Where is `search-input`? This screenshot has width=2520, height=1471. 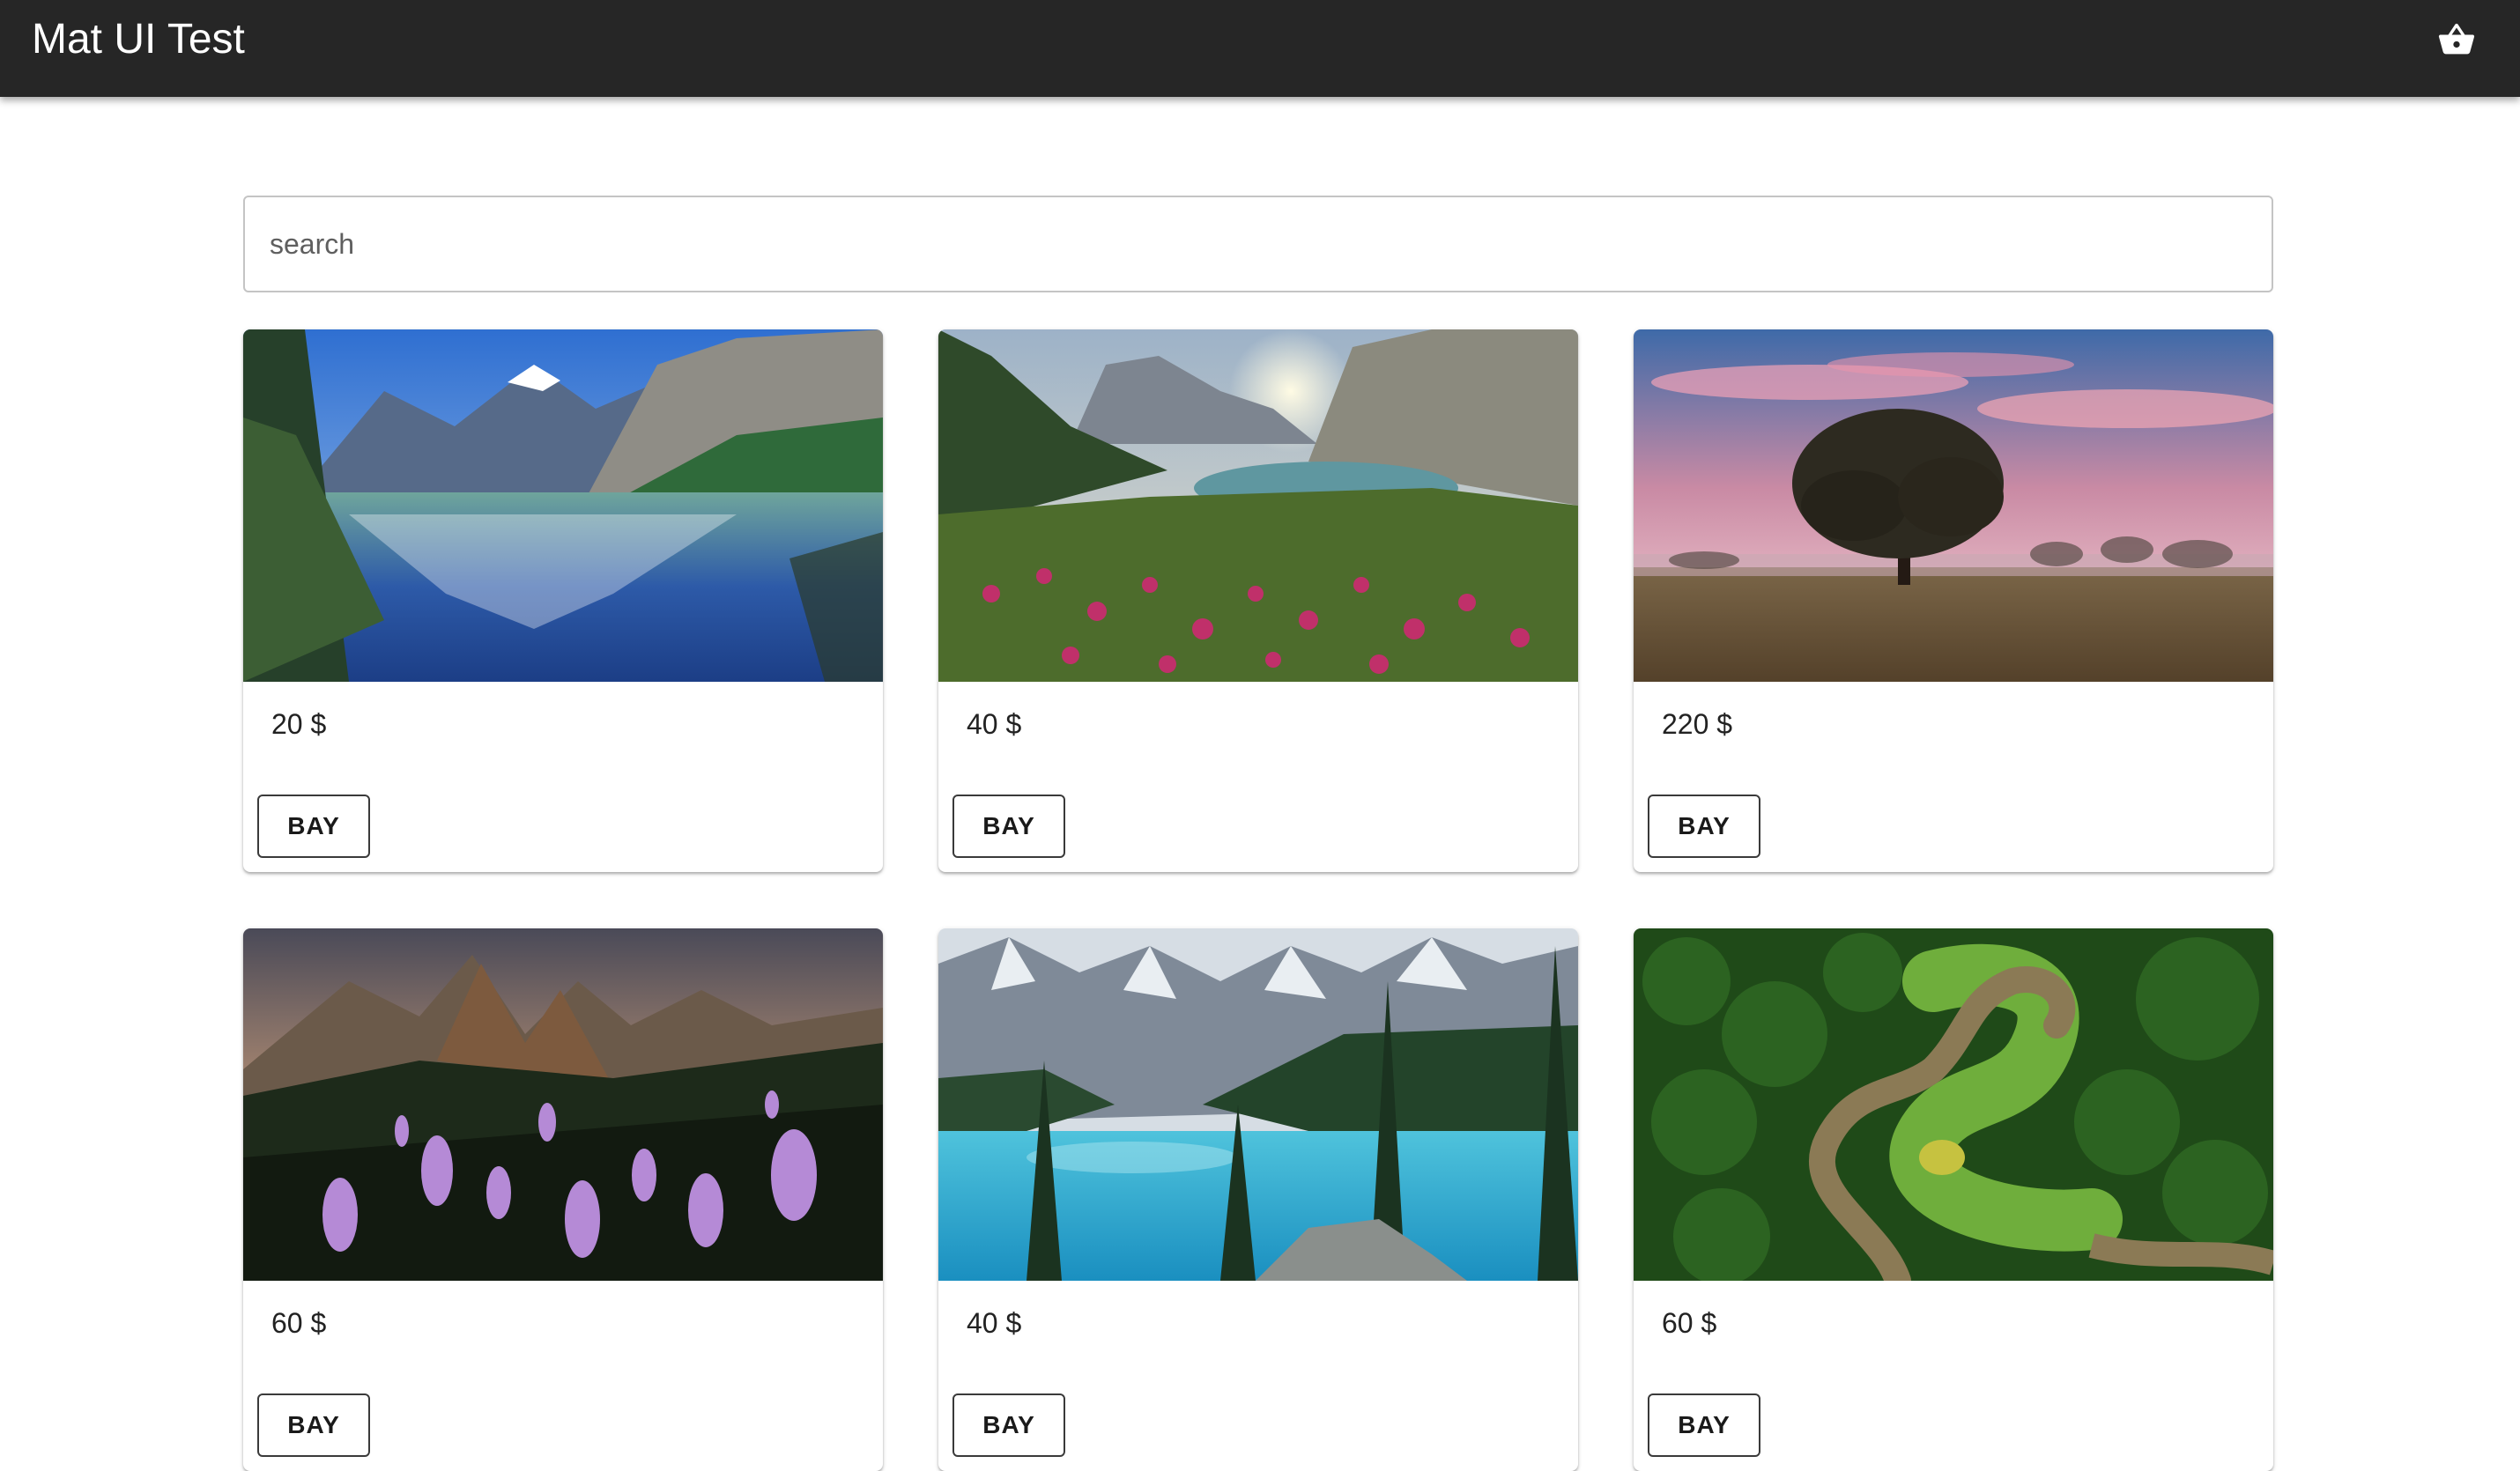
search-input is located at coordinates (1258, 244).